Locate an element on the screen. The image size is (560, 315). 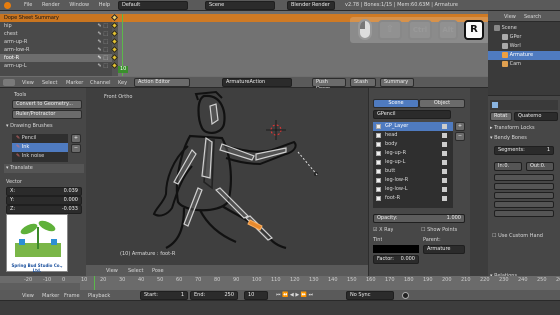
ease-out-field: Out:0. is located at coordinates (540, 166).